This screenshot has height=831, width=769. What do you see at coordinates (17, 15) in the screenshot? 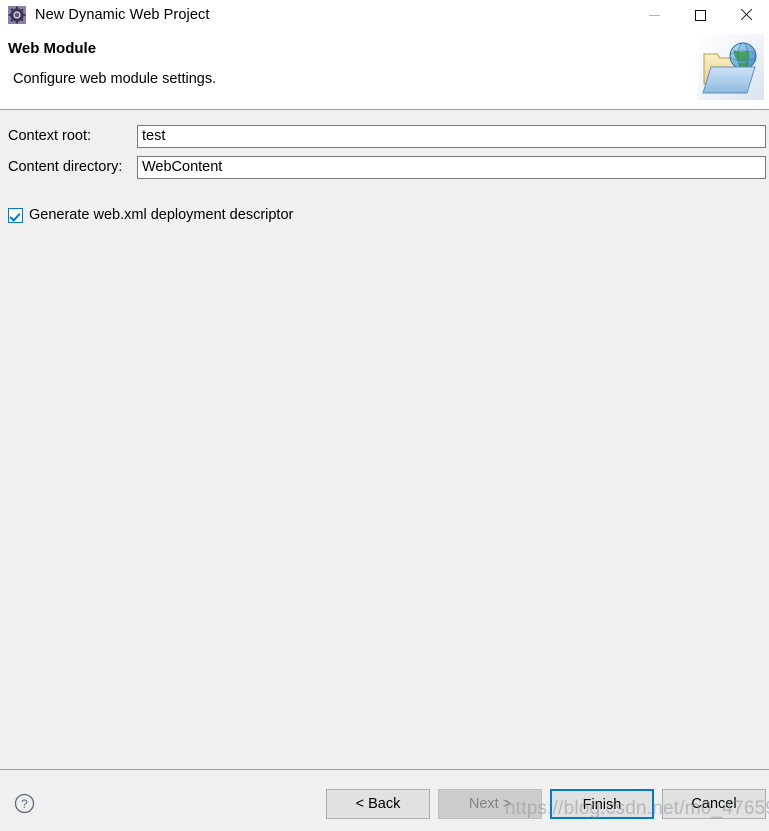
I see `eclipse-project-gear-icon` at bounding box center [17, 15].